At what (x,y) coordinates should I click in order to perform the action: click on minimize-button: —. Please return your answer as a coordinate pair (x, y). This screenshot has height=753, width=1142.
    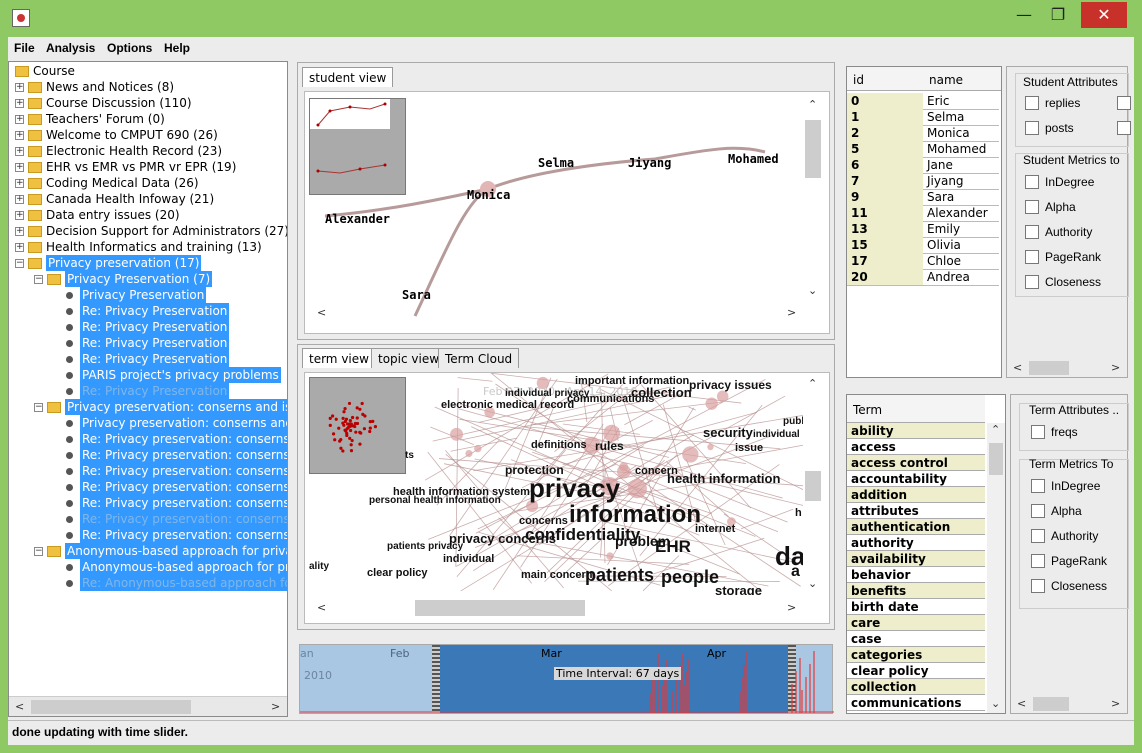
    Looking at the image, I should click on (1024, 15).